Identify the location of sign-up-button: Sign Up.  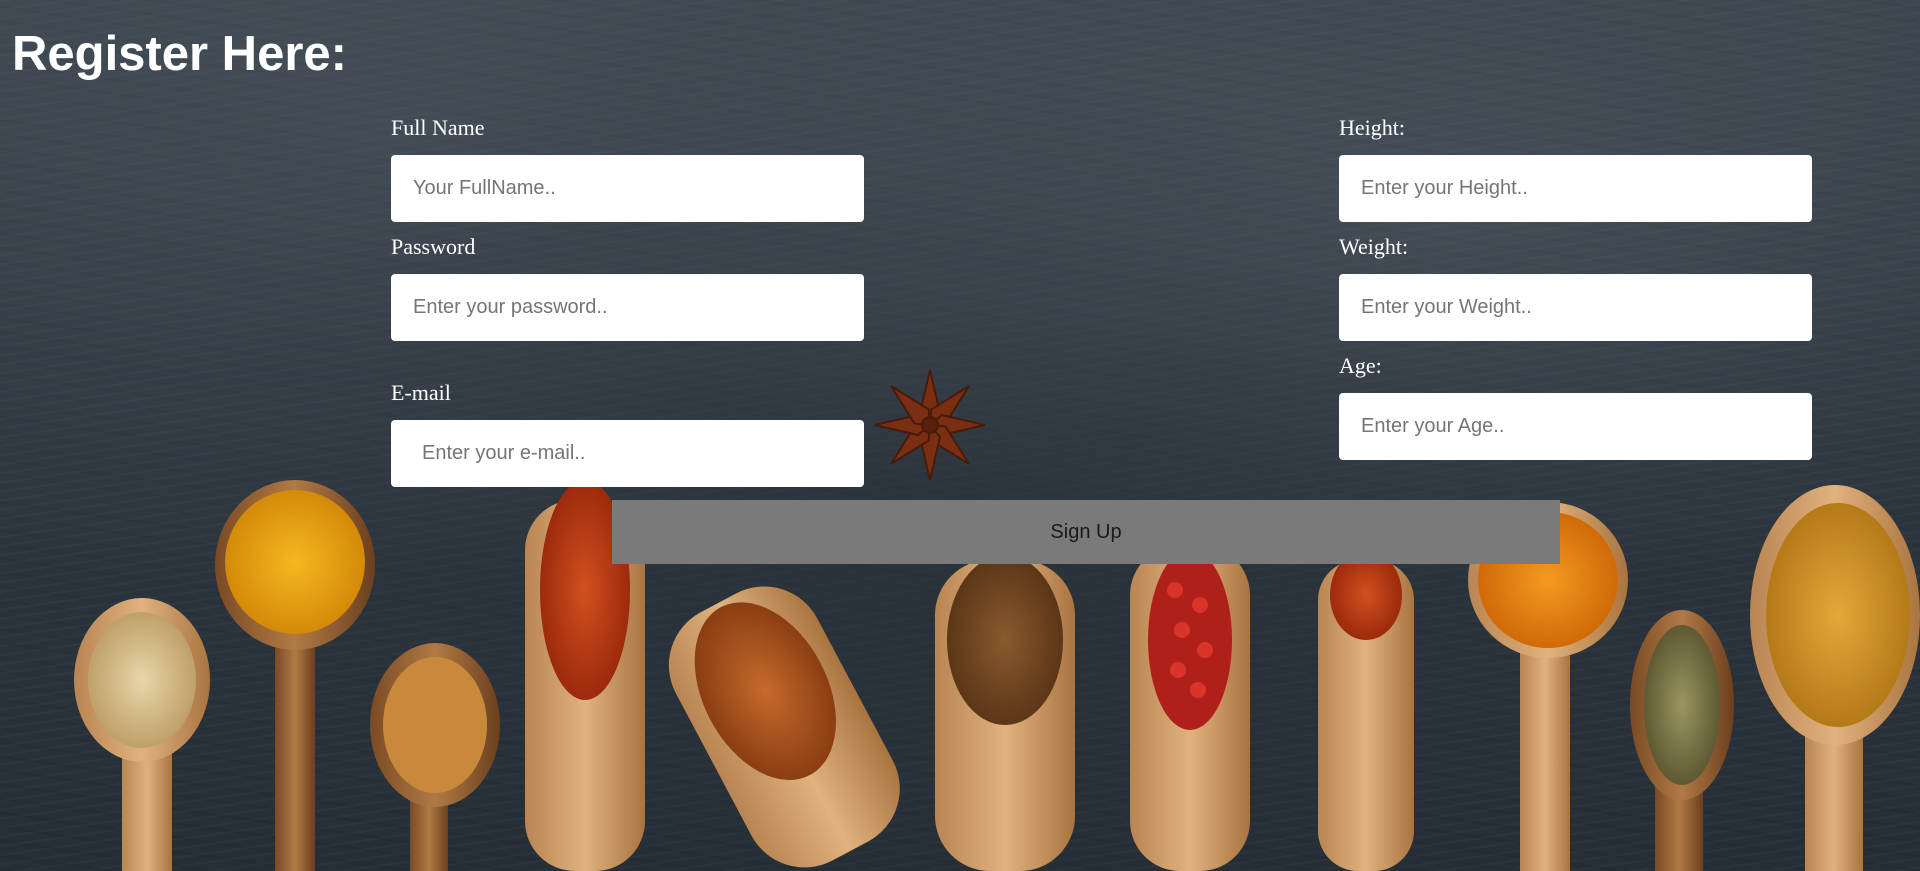
(1086, 532).